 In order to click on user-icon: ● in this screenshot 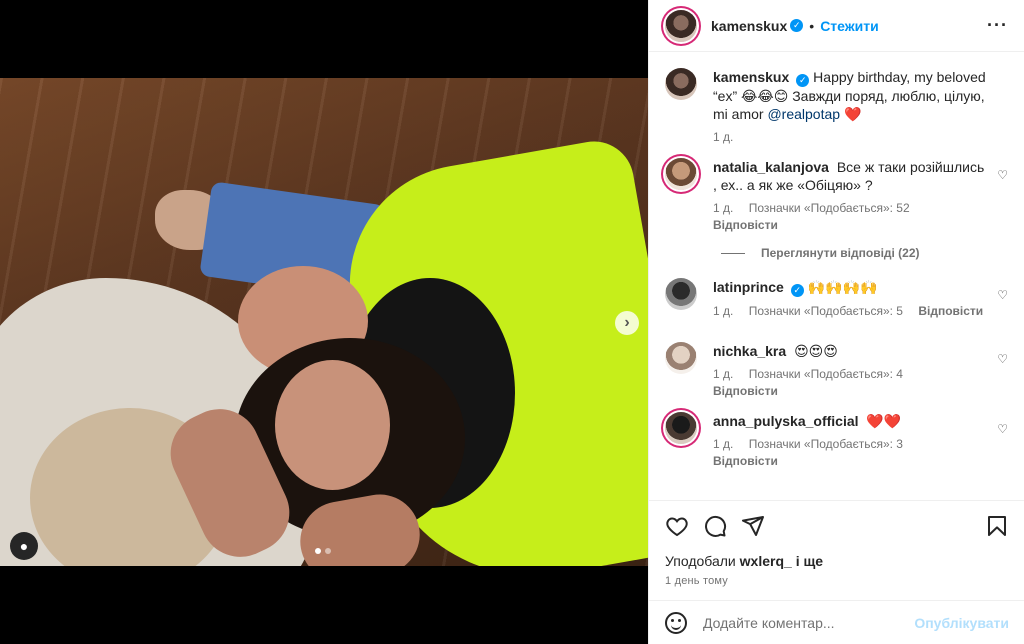, I will do `click(24, 546)`.